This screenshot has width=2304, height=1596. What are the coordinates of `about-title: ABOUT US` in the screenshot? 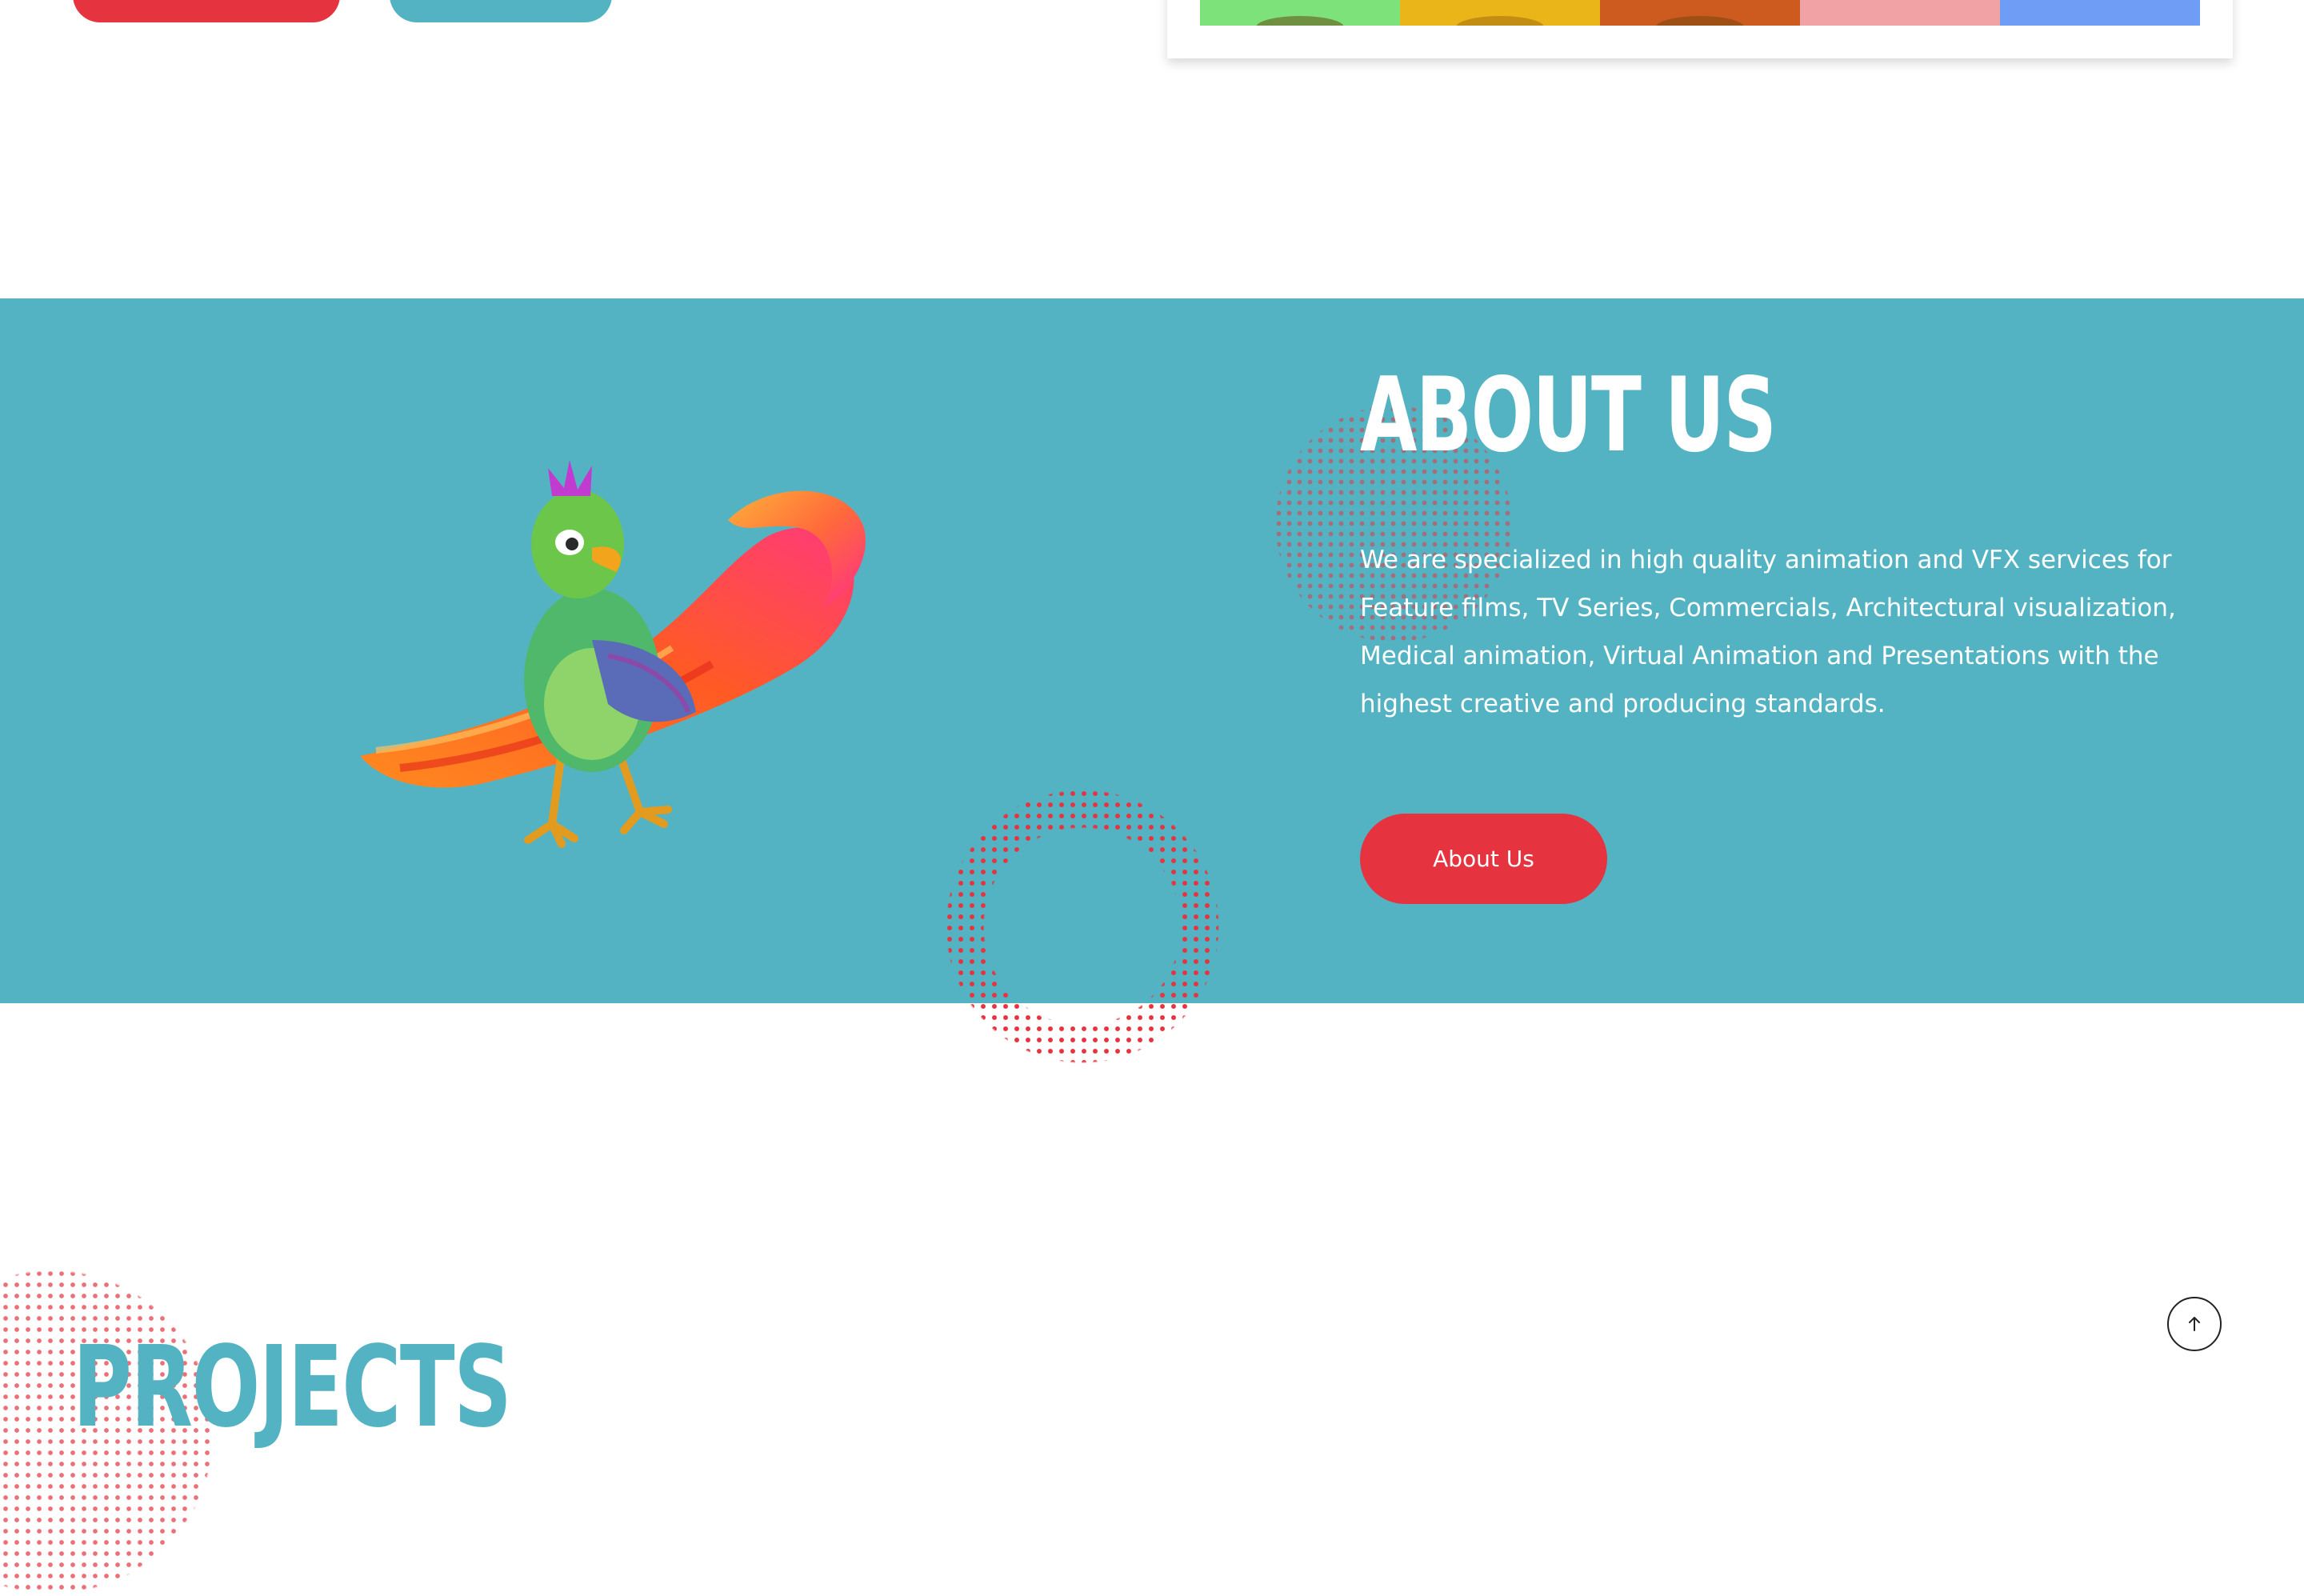 It's located at (1568, 415).